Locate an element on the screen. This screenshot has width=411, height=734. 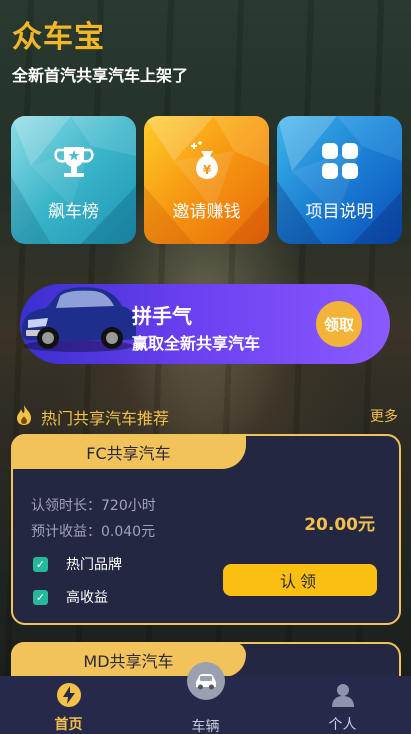
claim-button: 认领 is located at coordinates (300, 580).